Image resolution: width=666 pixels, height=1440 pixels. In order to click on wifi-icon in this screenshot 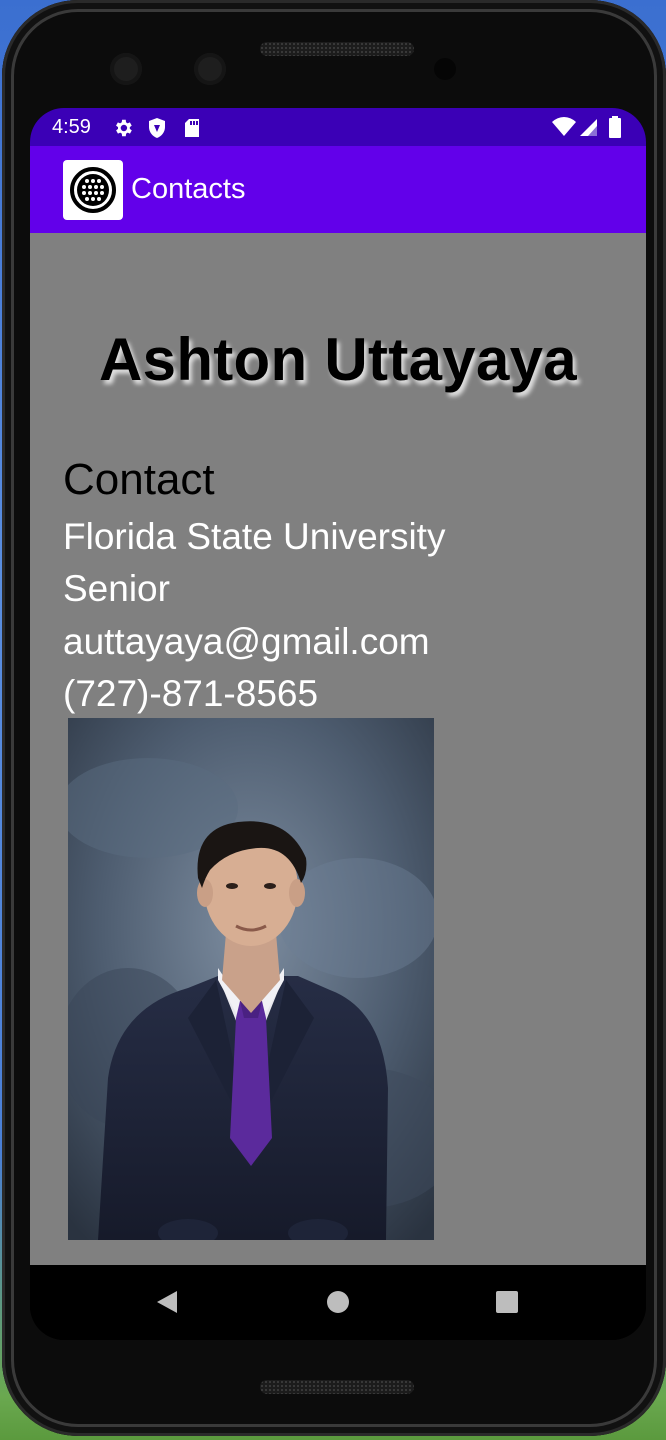, I will do `click(564, 129)`.